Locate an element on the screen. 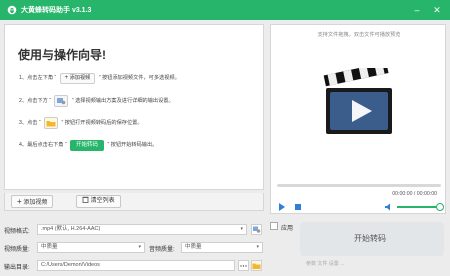 This screenshot has width=450, height=276. step-text: ” 按钮添加视频文件，可多选视频。 is located at coordinates (139, 78).